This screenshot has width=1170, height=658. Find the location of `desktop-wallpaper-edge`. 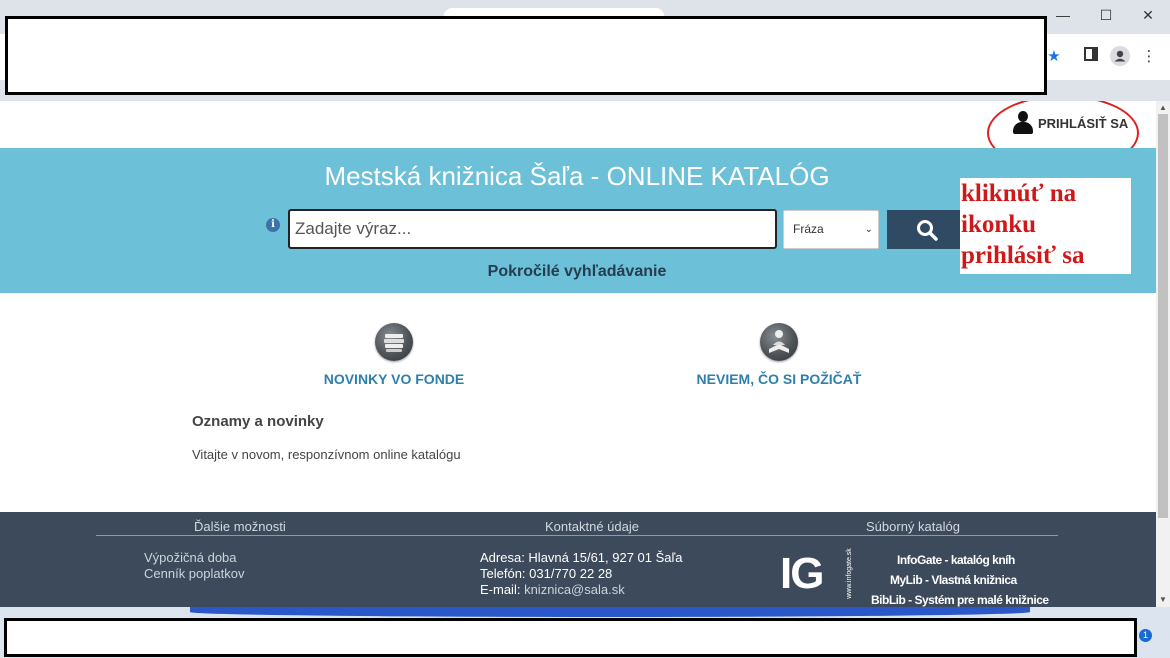

desktop-wallpaper-edge is located at coordinates (610, 612).